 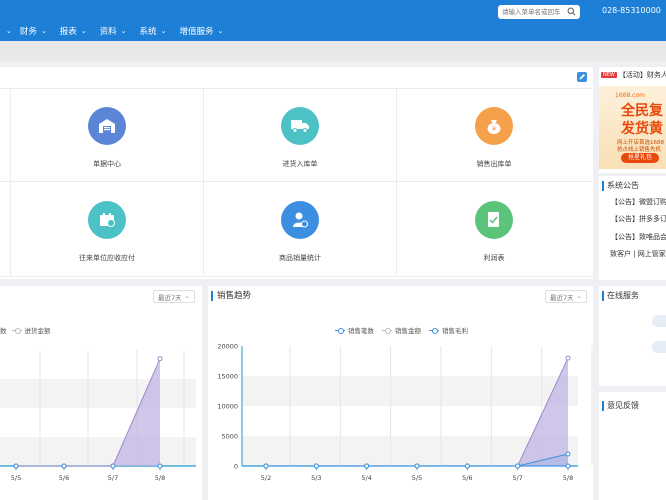 I want to click on quick-link-purchase-in: 进货入库单, so click(x=300, y=138).